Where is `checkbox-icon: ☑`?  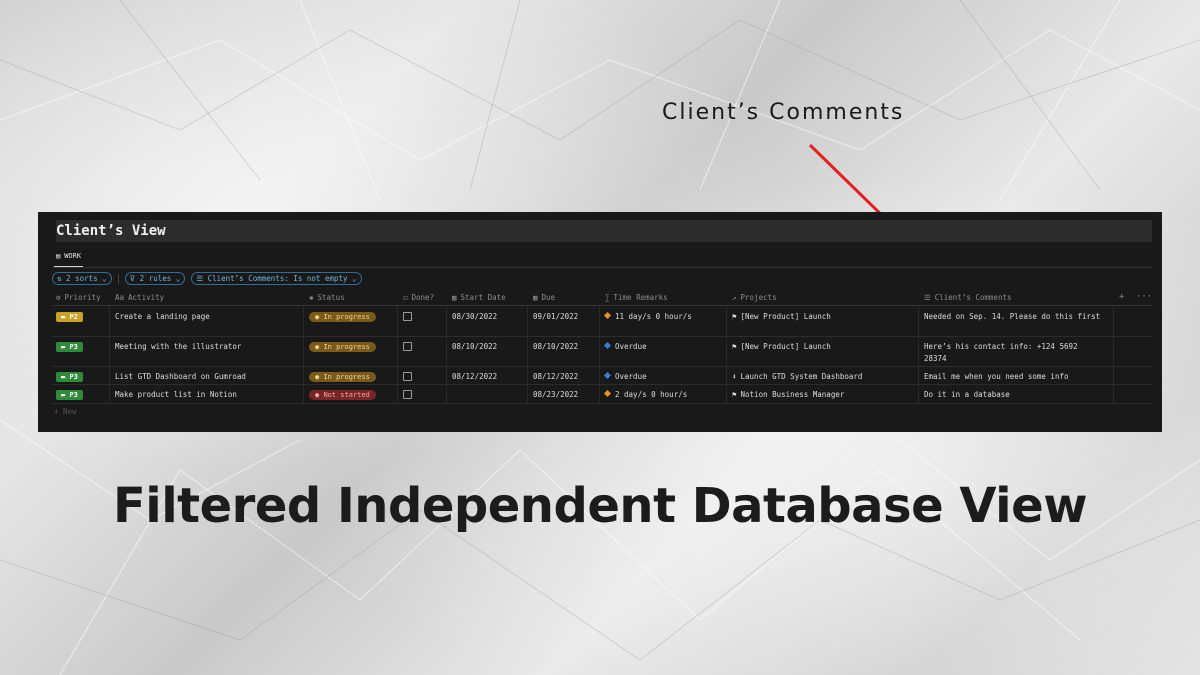 checkbox-icon: ☑ is located at coordinates (405, 297).